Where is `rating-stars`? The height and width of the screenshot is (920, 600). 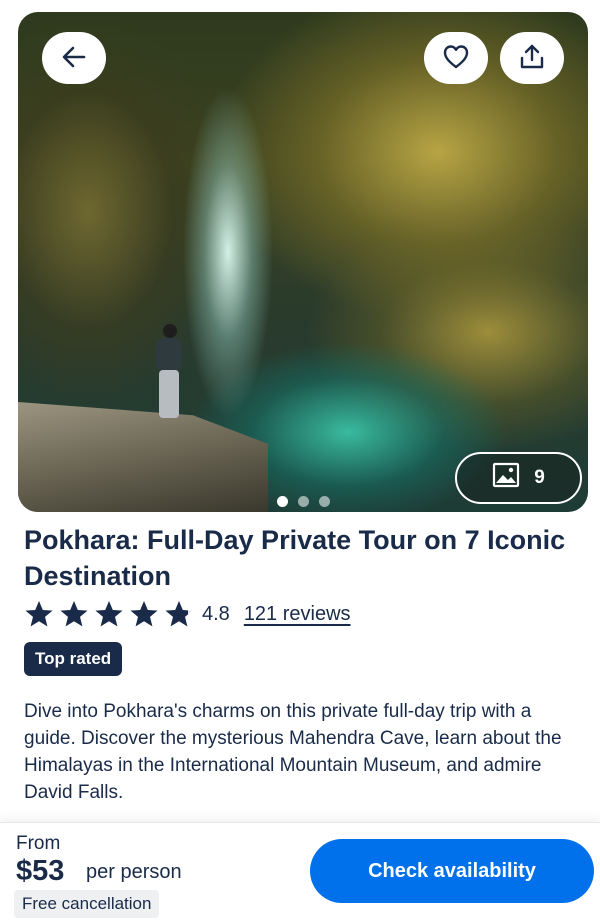
rating-stars is located at coordinates (109, 614).